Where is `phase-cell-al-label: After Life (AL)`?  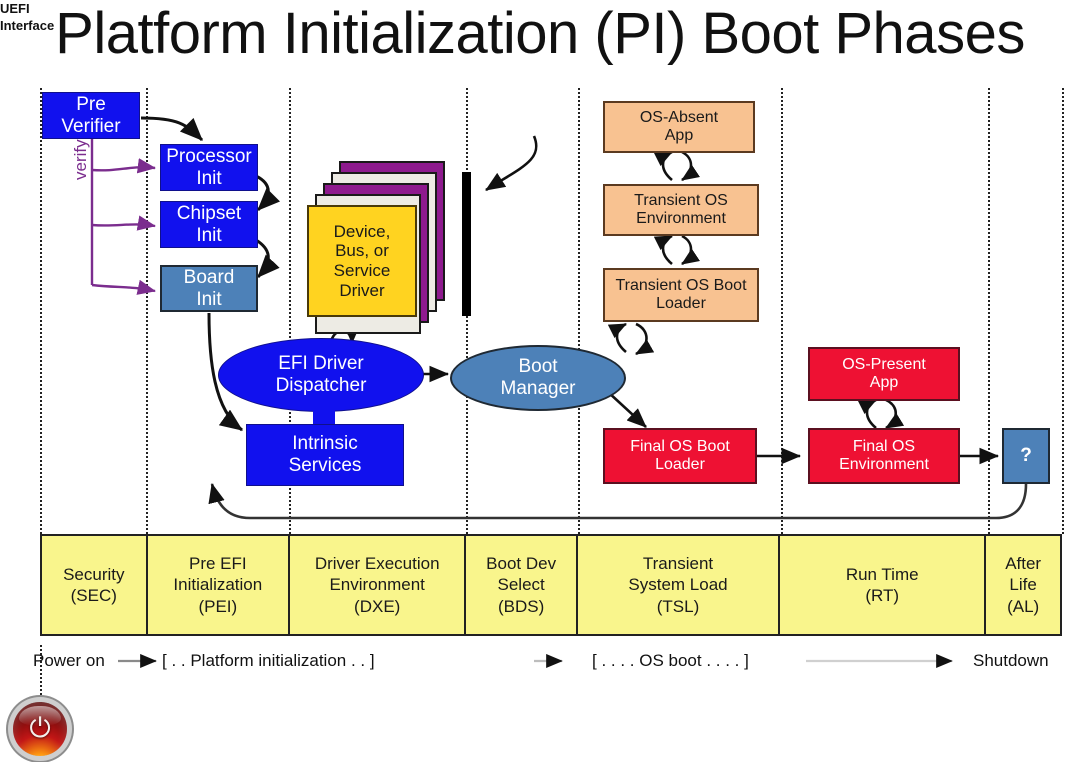 phase-cell-al-label: After Life (AL) is located at coordinates (1023, 585).